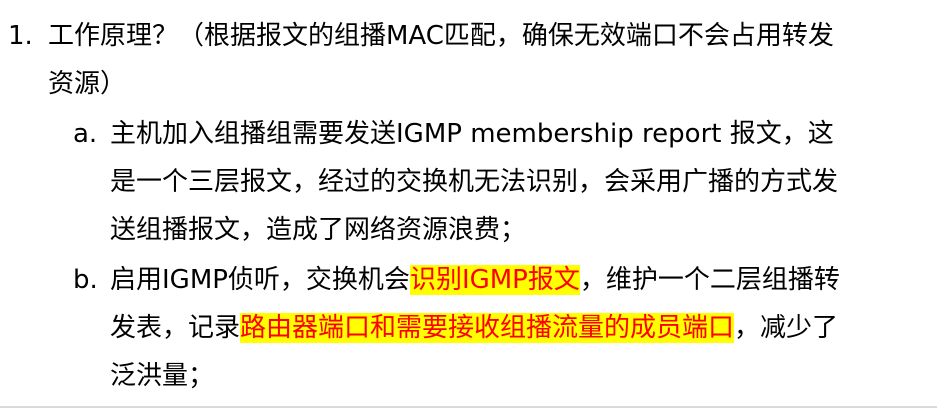 The width and height of the screenshot is (937, 408). I want to click on list-marker-a: a., so click(85, 134).